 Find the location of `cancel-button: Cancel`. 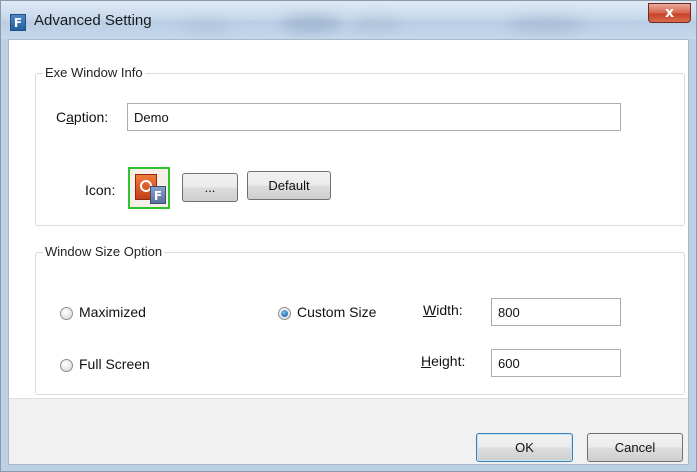

cancel-button: Cancel is located at coordinates (635, 447).